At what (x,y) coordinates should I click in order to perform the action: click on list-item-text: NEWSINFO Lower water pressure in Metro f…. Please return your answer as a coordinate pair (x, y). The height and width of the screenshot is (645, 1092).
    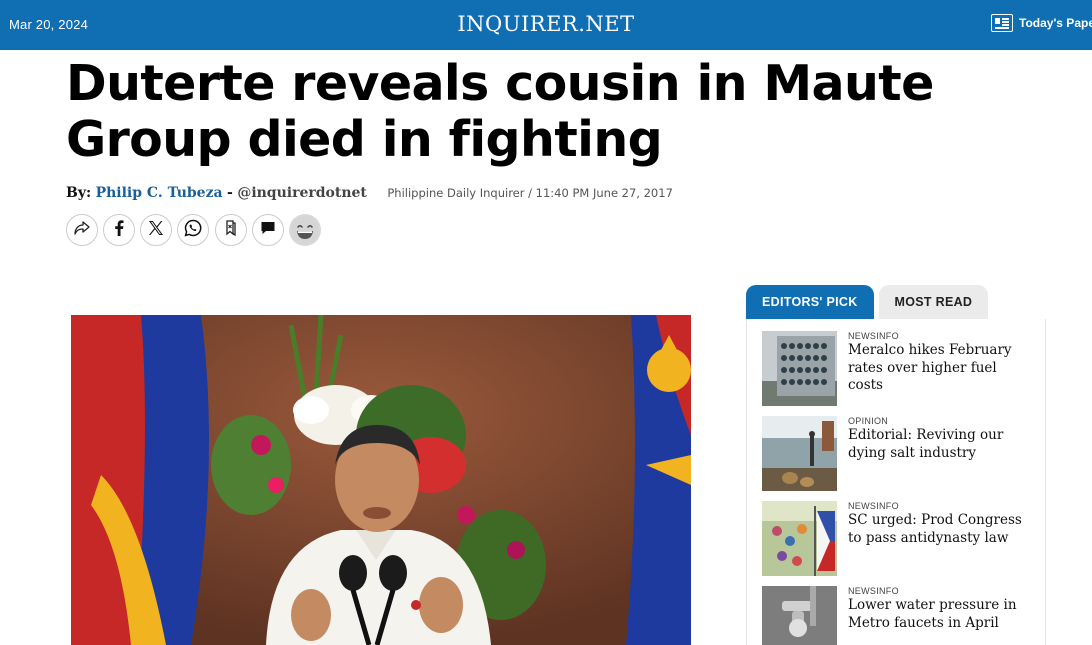
    Looking at the image, I should click on (938, 609).